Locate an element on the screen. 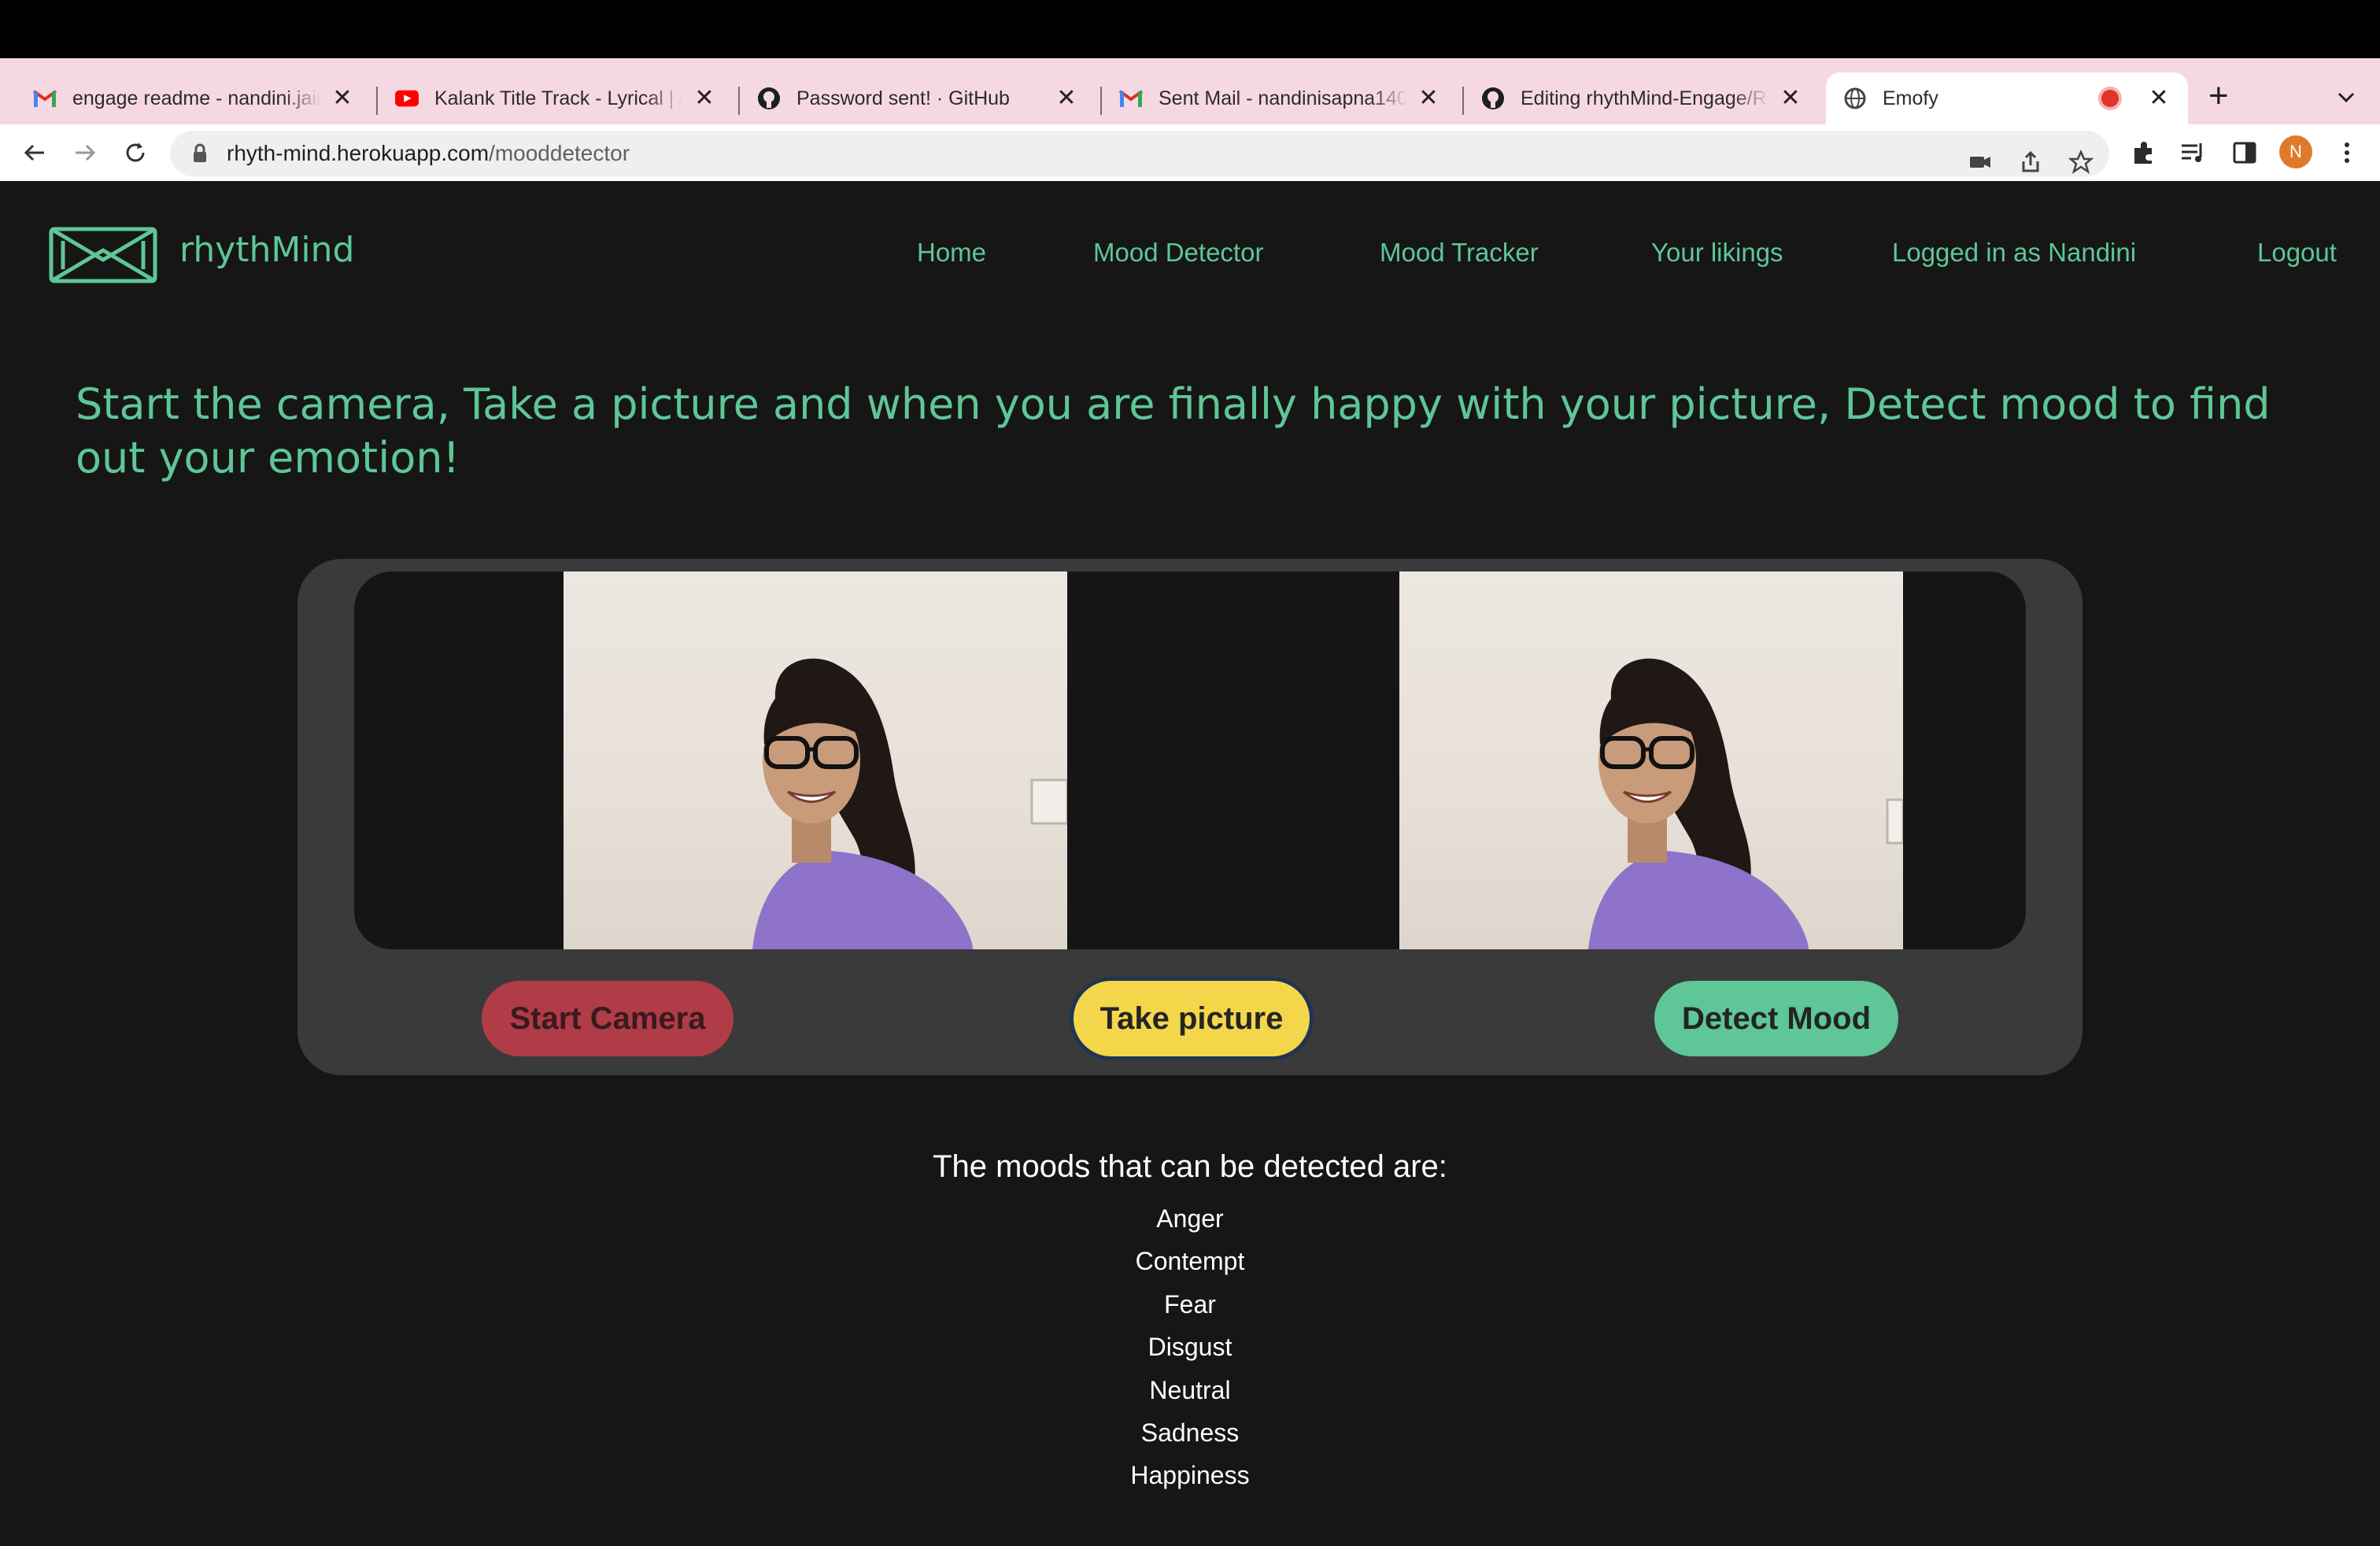  moods-heading: The moods that can be detected are: is located at coordinates (1190, 1166).